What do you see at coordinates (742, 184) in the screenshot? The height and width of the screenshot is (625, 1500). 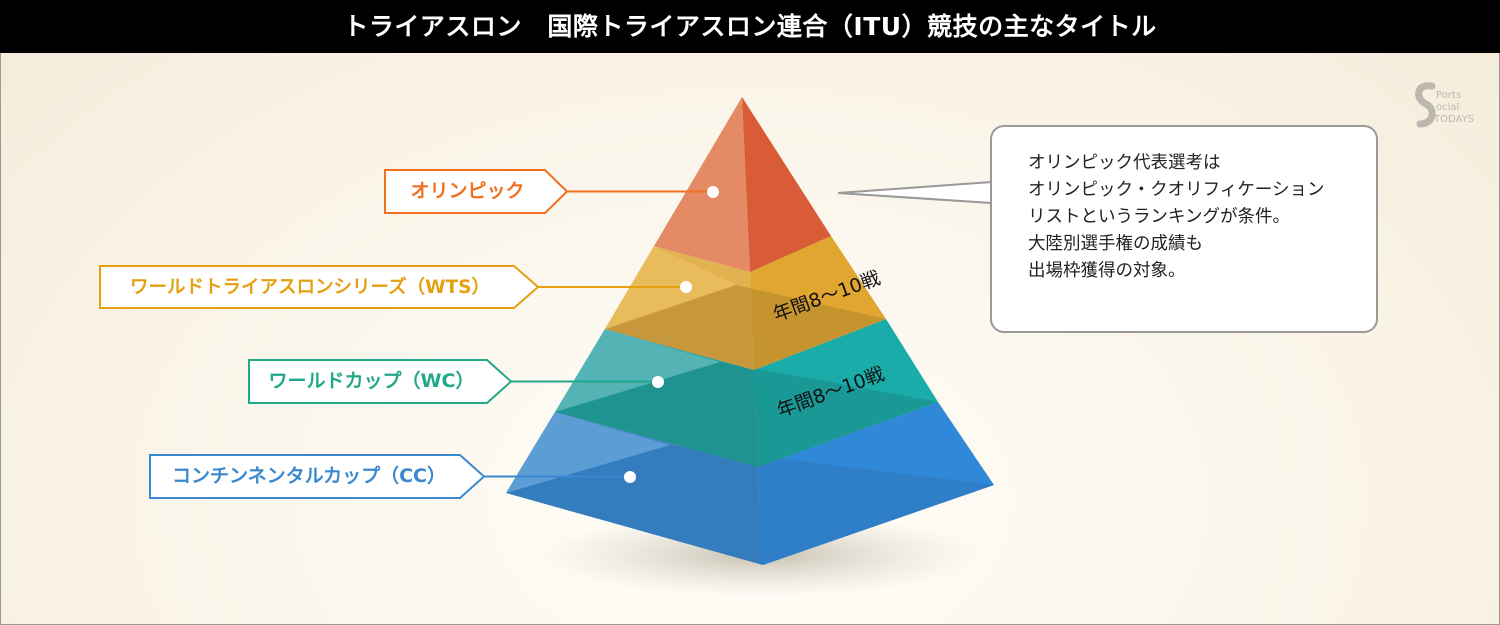 I see `tier-olympic` at bounding box center [742, 184].